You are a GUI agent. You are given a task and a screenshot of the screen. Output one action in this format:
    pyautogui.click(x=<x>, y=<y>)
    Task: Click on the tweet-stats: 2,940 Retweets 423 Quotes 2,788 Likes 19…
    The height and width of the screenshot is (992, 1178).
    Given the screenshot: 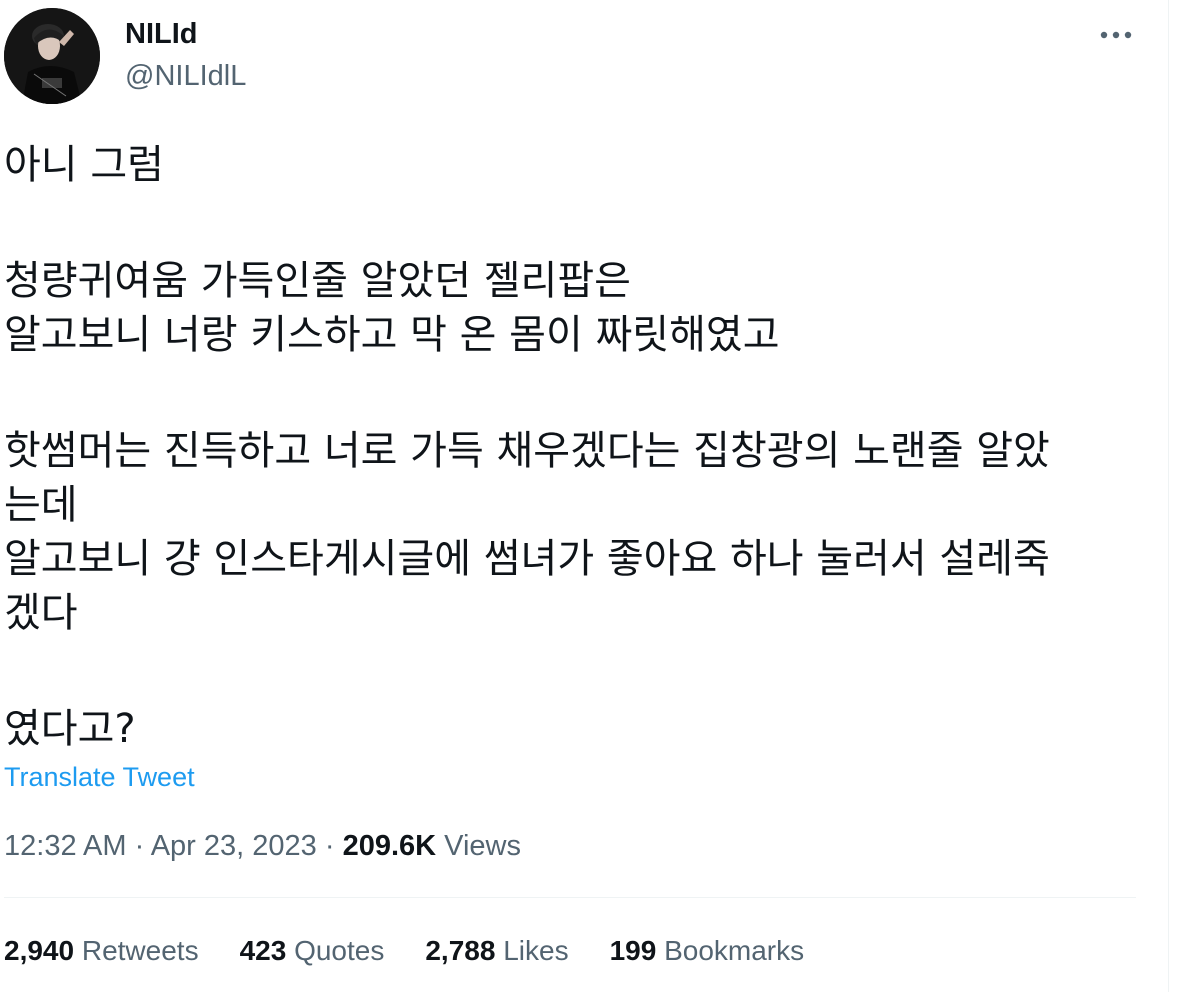 What is the action you would take?
    pyautogui.click(x=424, y=951)
    